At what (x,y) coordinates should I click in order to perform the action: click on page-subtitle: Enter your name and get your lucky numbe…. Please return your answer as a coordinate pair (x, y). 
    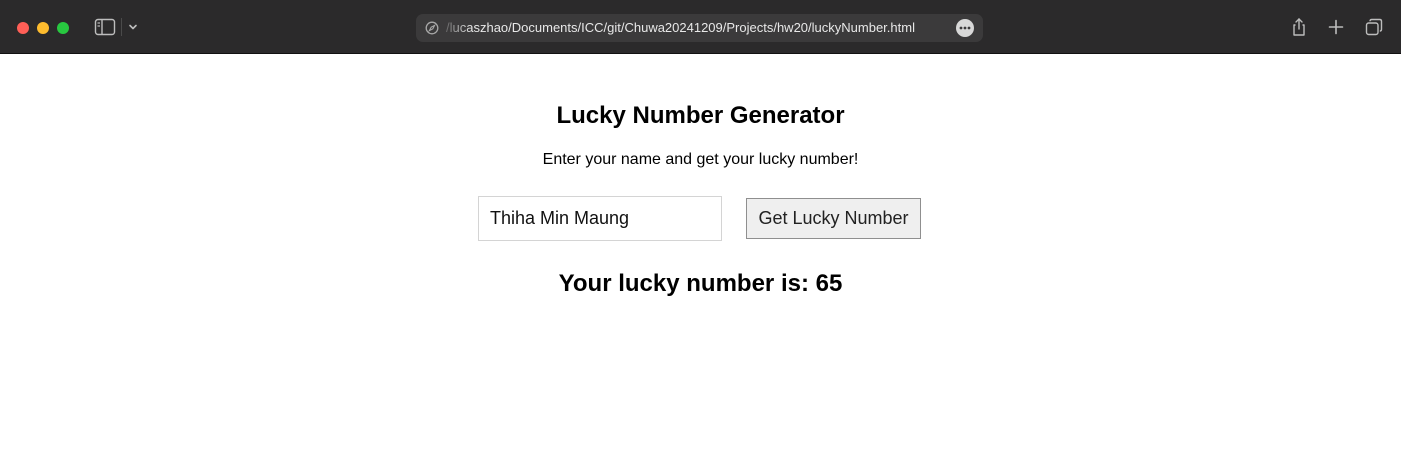
    Looking at the image, I should click on (700, 159).